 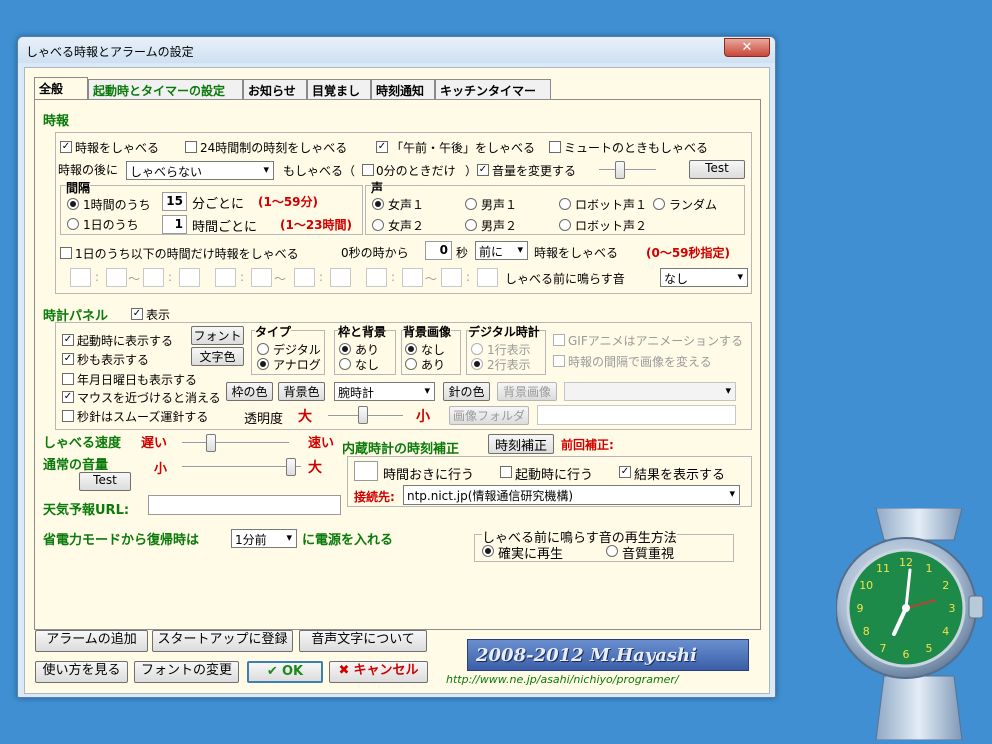 I want to click on font-change-button: フォントの変更, so click(x=186, y=672).